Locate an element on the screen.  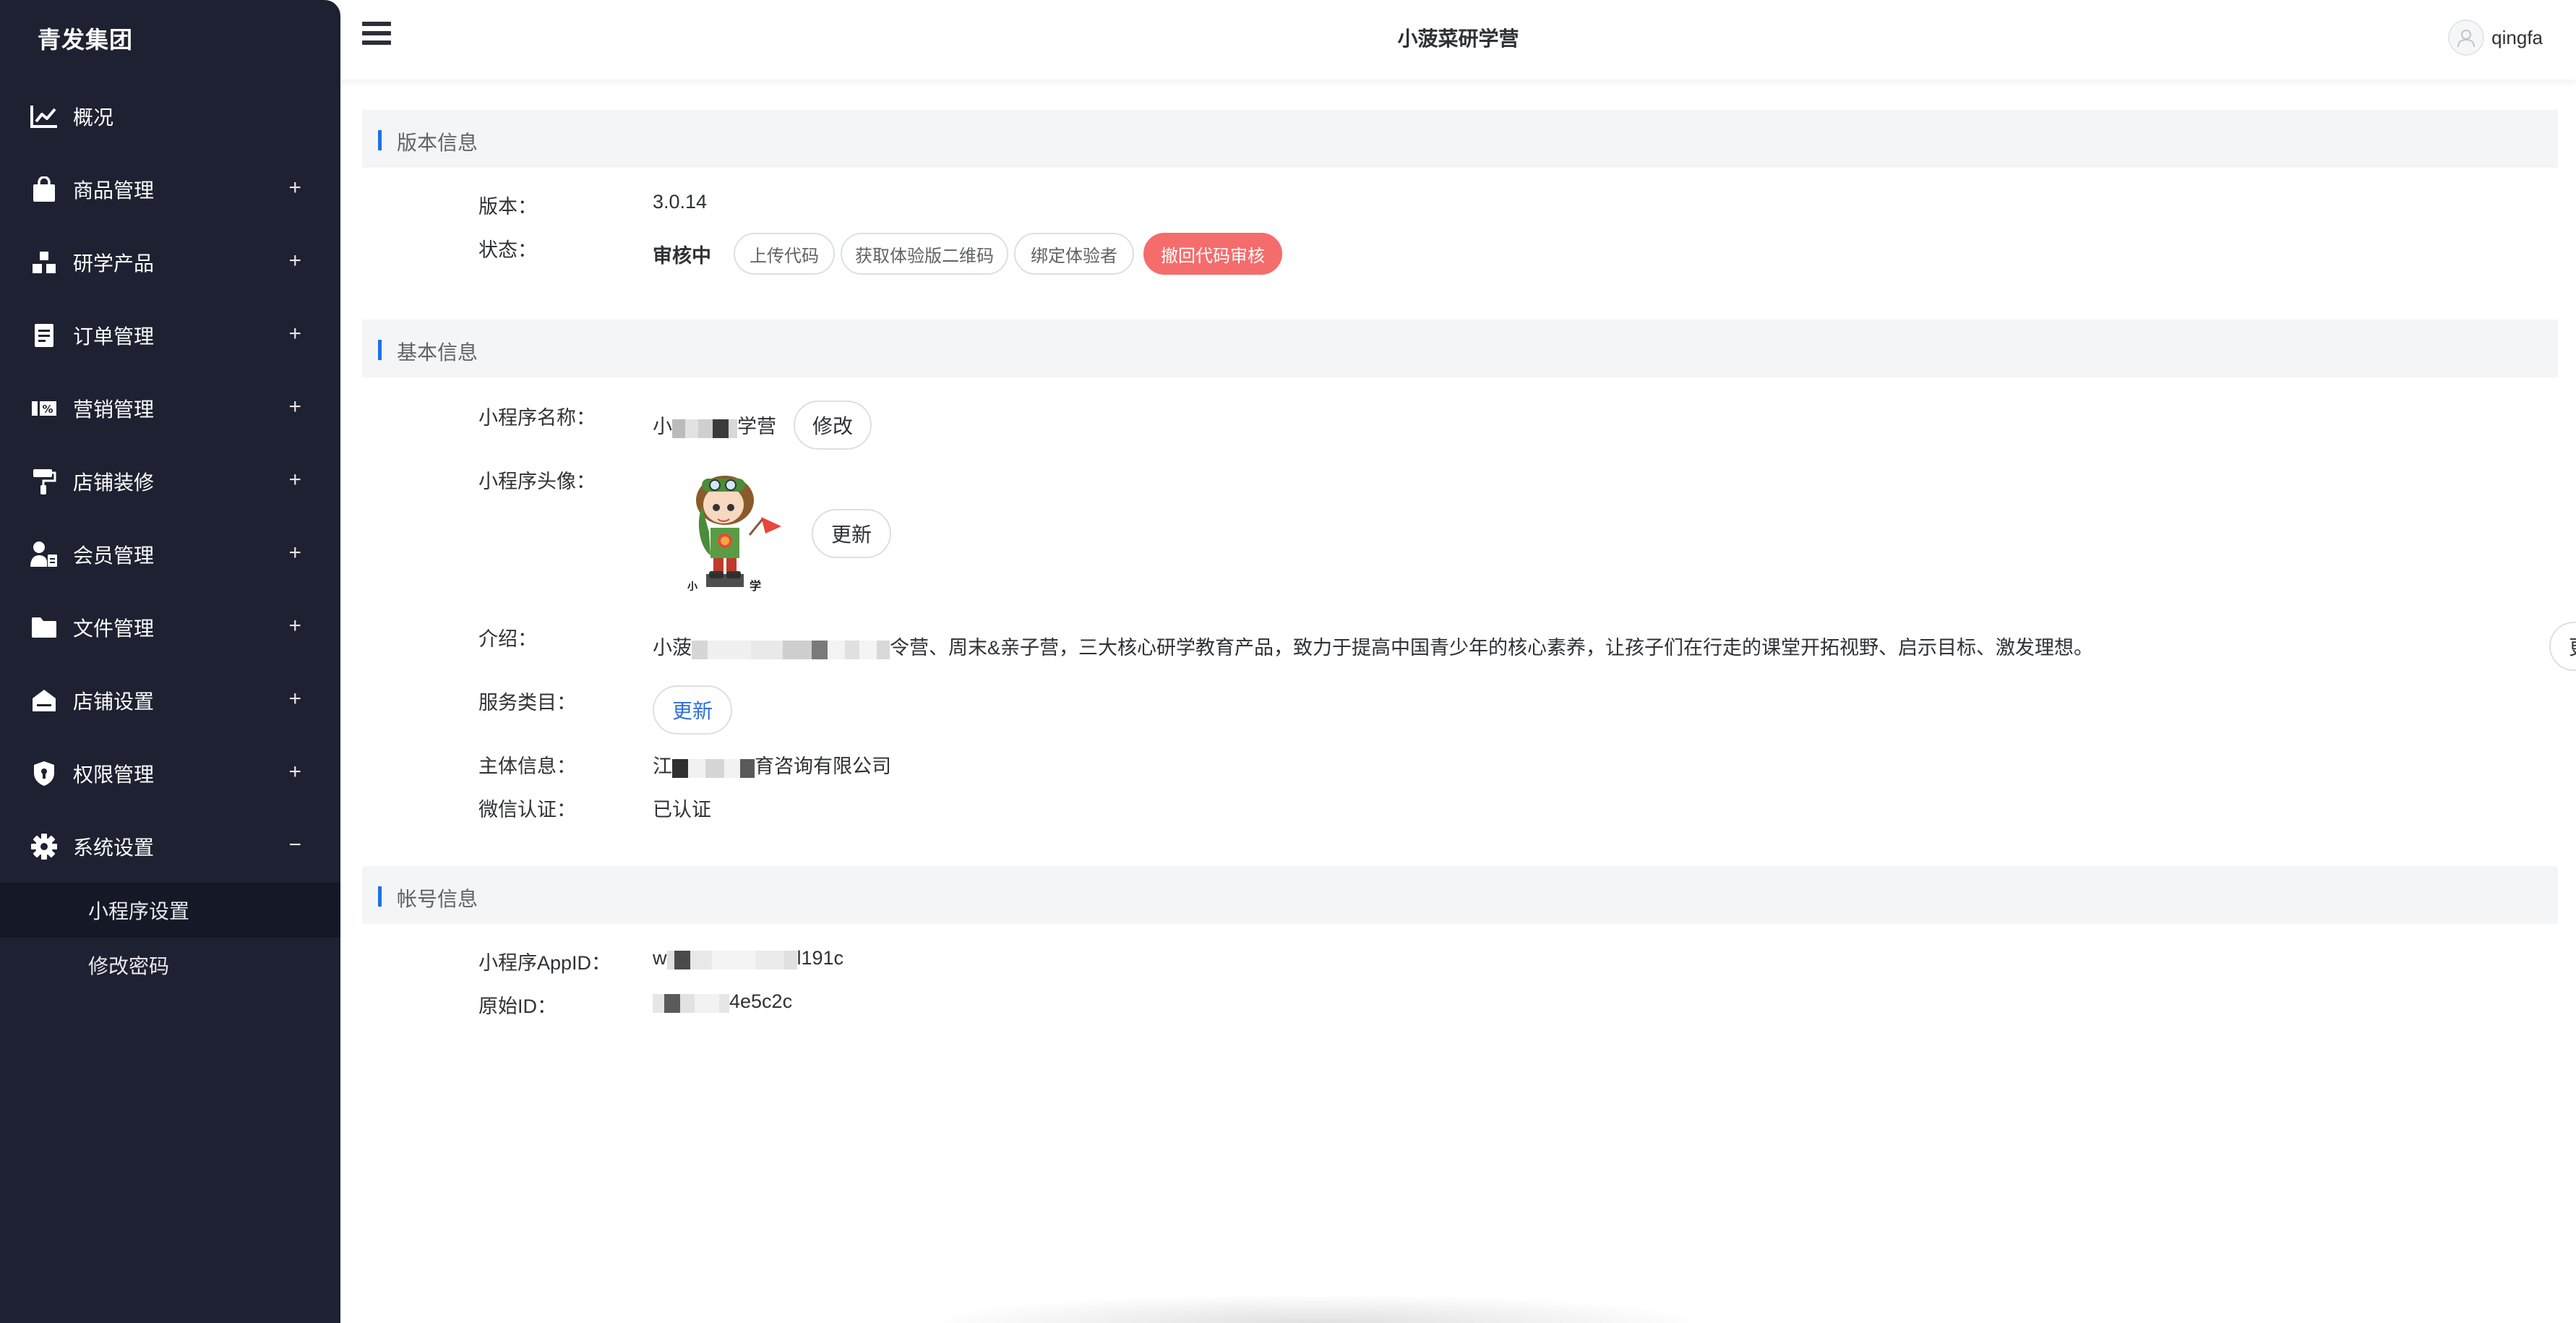
name-label: 小程序名称： is located at coordinates (537, 418).